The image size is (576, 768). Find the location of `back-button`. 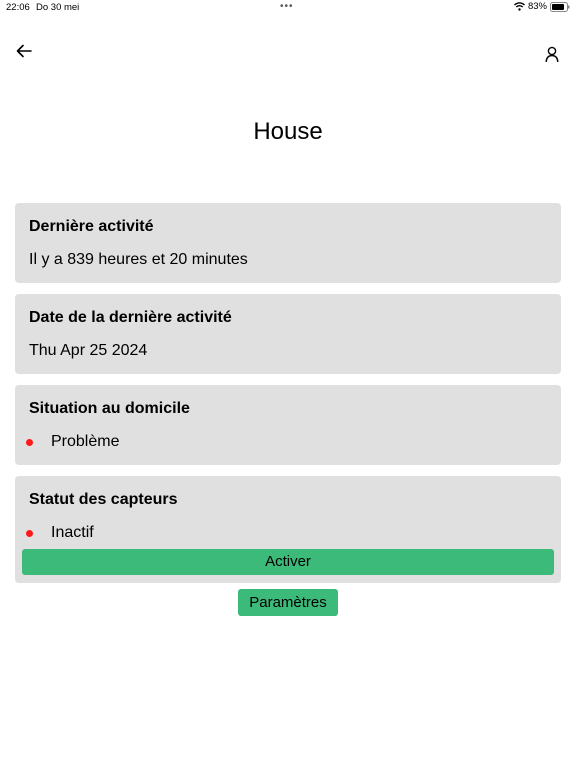

back-button is located at coordinates (24, 53).